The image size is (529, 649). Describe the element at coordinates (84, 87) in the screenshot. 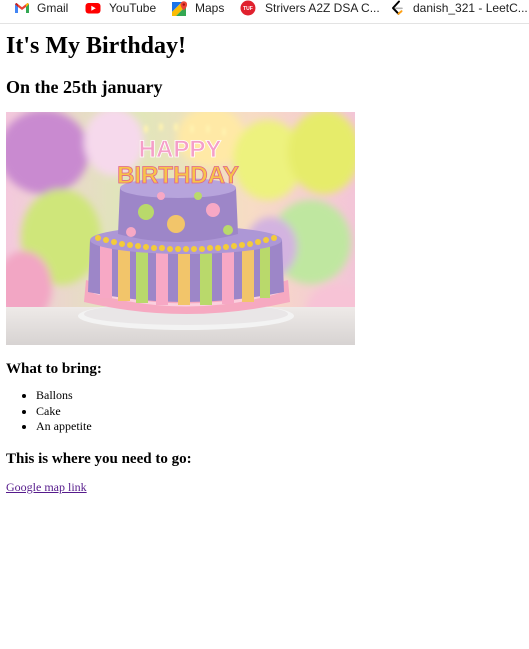

I see `page-subtitle: On the 25th january` at that location.